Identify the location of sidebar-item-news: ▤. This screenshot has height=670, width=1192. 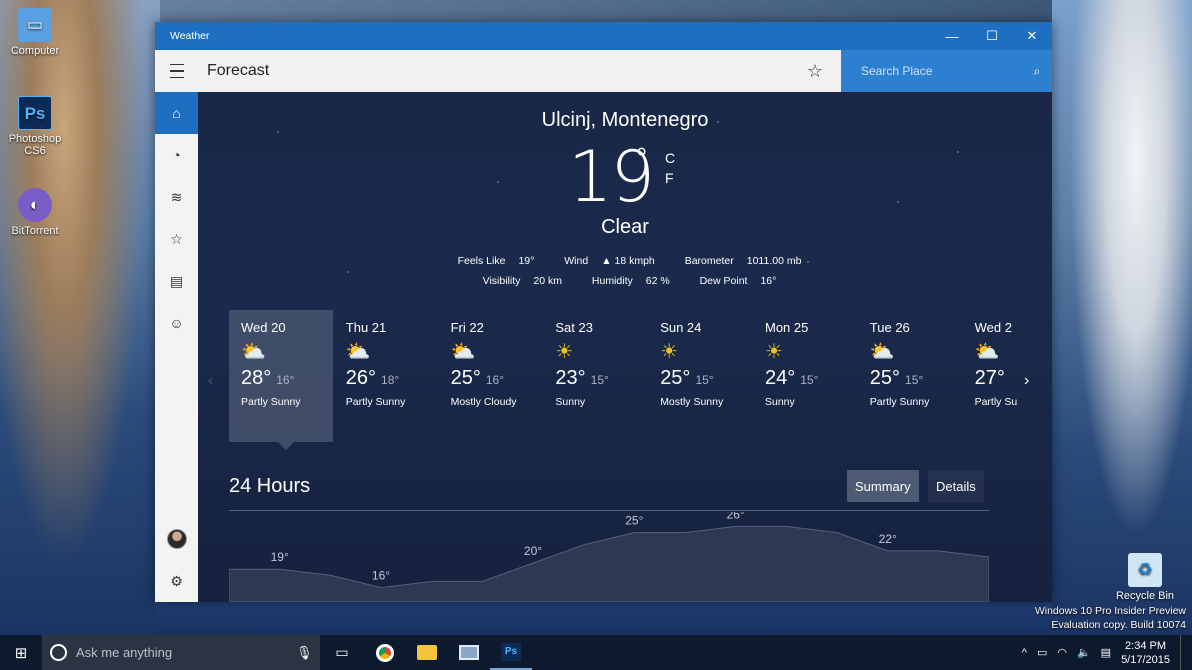
(176, 281).